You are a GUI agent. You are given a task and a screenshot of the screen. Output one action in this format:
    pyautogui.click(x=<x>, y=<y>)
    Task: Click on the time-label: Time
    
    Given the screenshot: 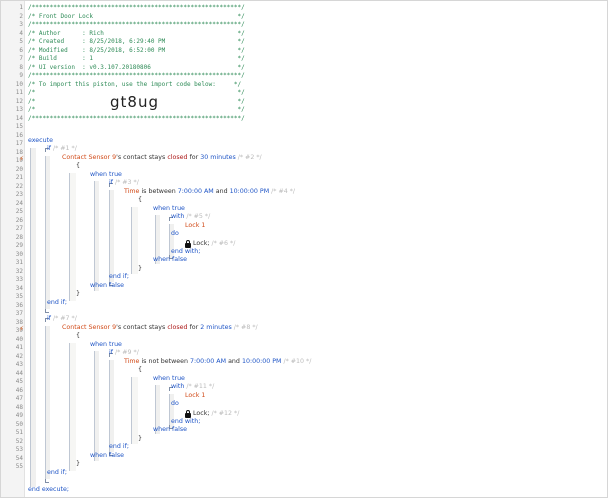 What is the action you would take?
    pyautogui.click(x=132, y=191)
    